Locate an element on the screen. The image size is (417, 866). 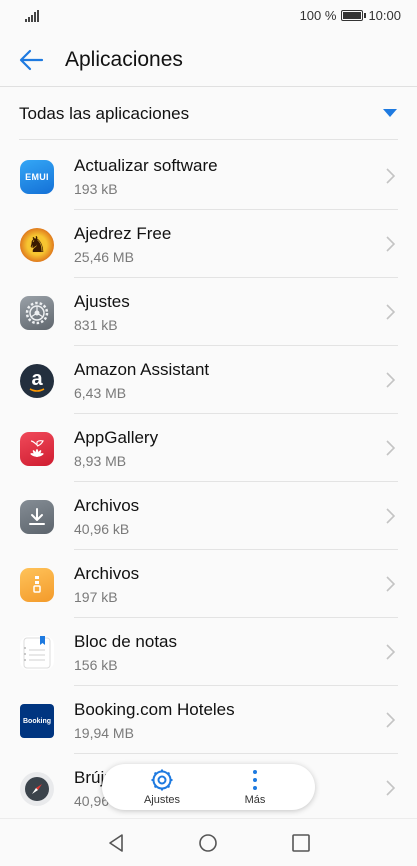
app-name: Actualizar software is located at coordinates (146, 165).